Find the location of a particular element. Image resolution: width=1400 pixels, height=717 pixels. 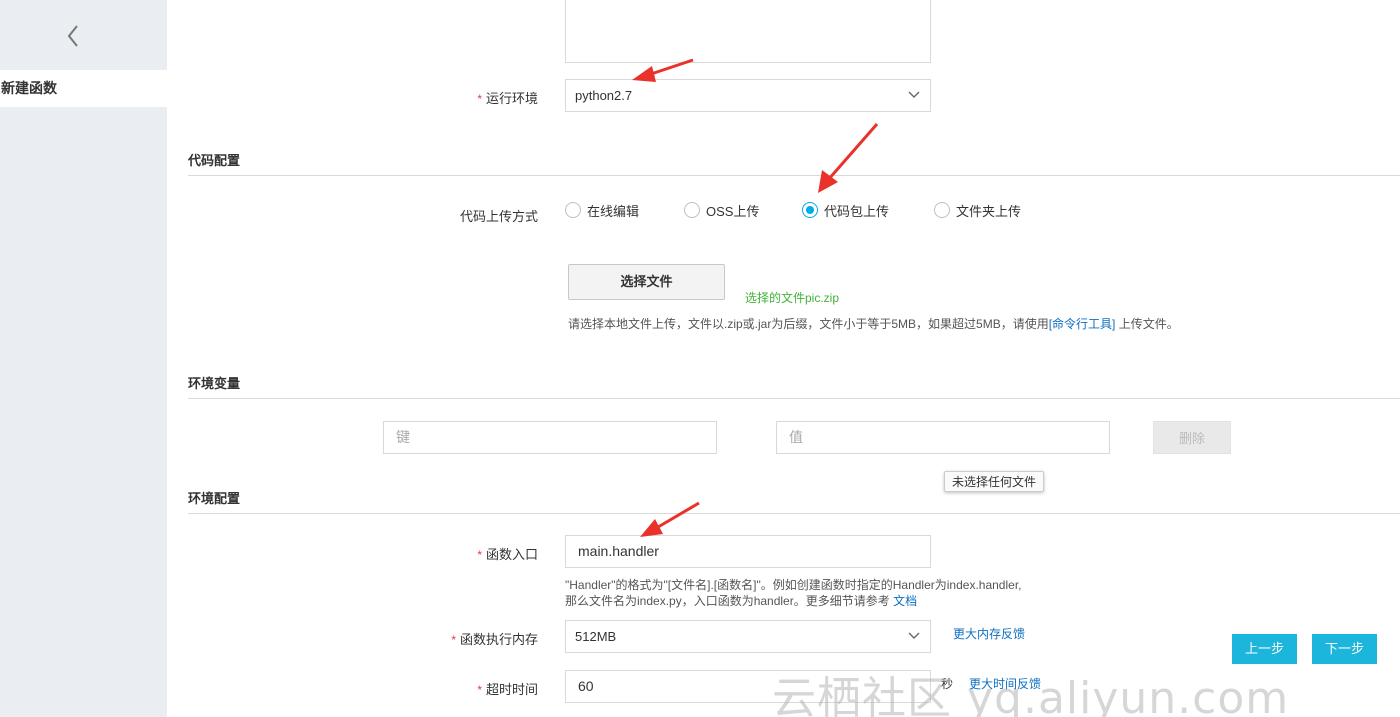

upload-method-label: 代码上传方式 is located at coordinates (498, 216).